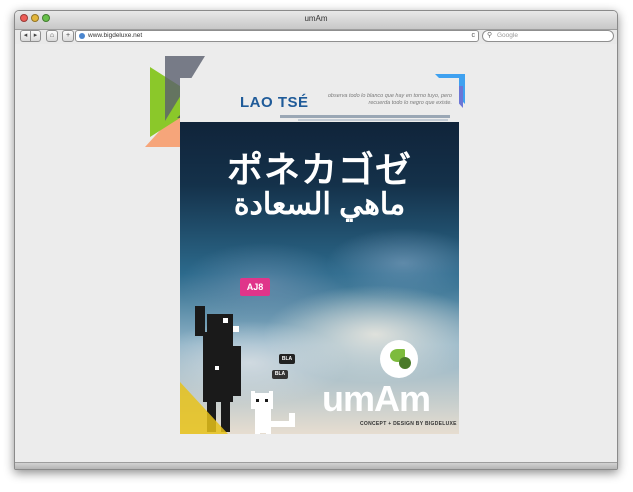 The height and width of the screenshot is (492, 633). Describe the element at coordinates (408, 424) in the screenshot. I see `poster-credits: CONCEPT + DESIGN BY BIGDELUXE` at that location.